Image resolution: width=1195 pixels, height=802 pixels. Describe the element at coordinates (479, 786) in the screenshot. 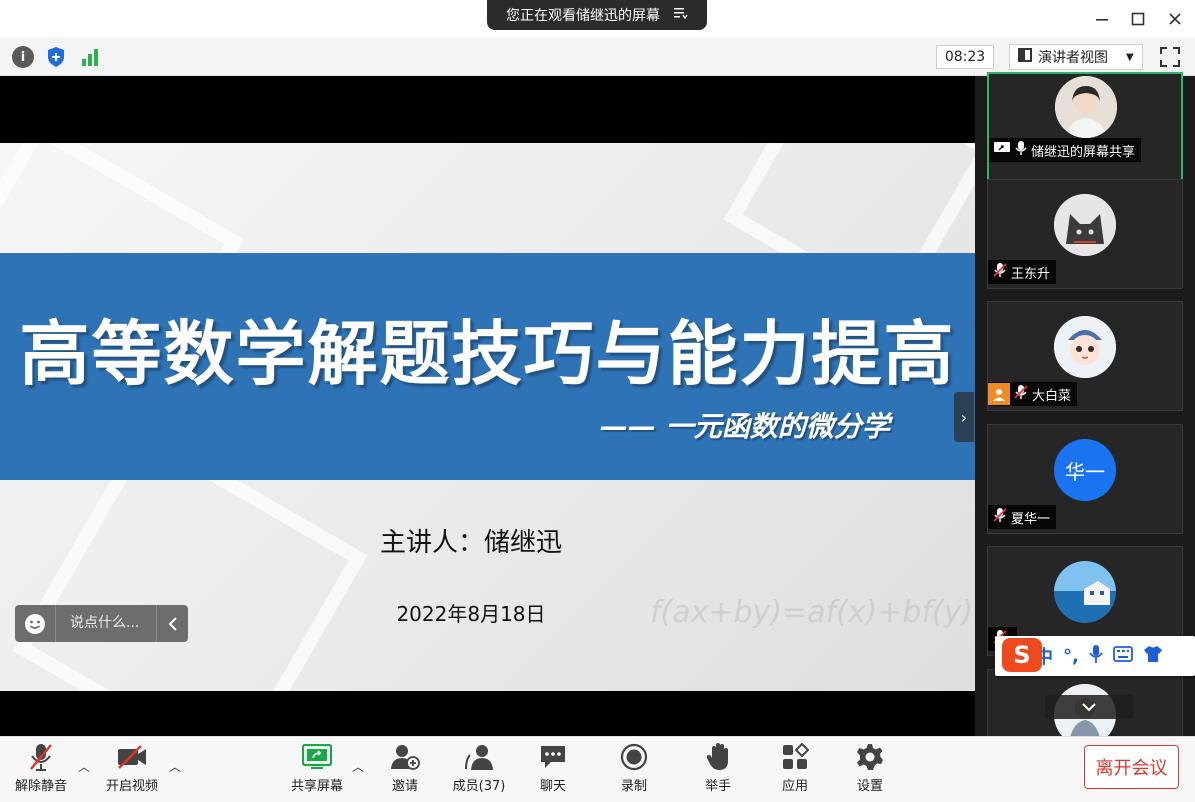

I see `members-label: 成员(37)` at that location.